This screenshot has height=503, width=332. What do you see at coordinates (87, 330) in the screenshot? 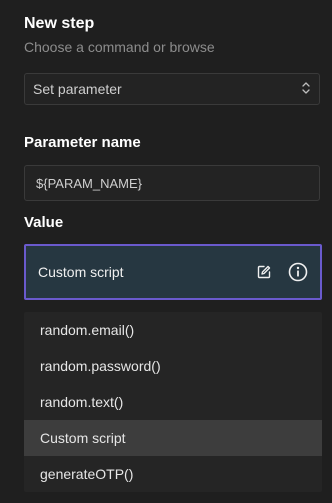
I see `option-label: random.email()` at bounding box center [87, 330].